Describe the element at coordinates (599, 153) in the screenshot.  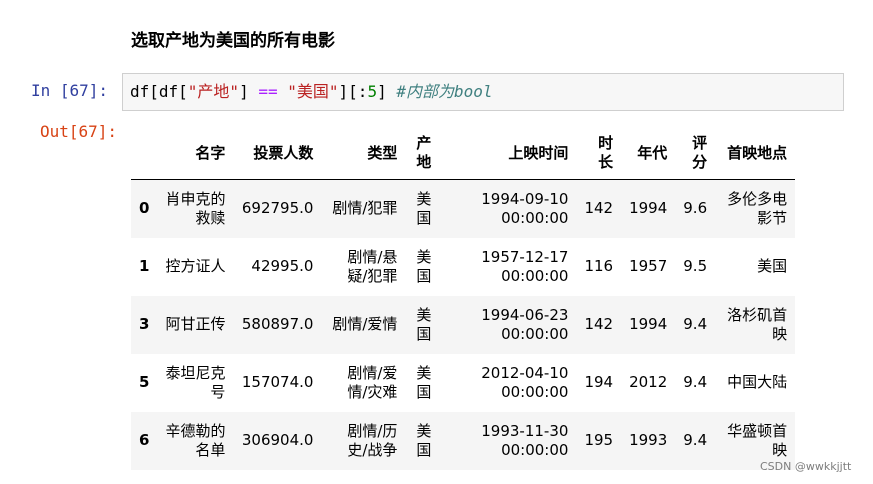
I see `column-header: 时长` at that location.